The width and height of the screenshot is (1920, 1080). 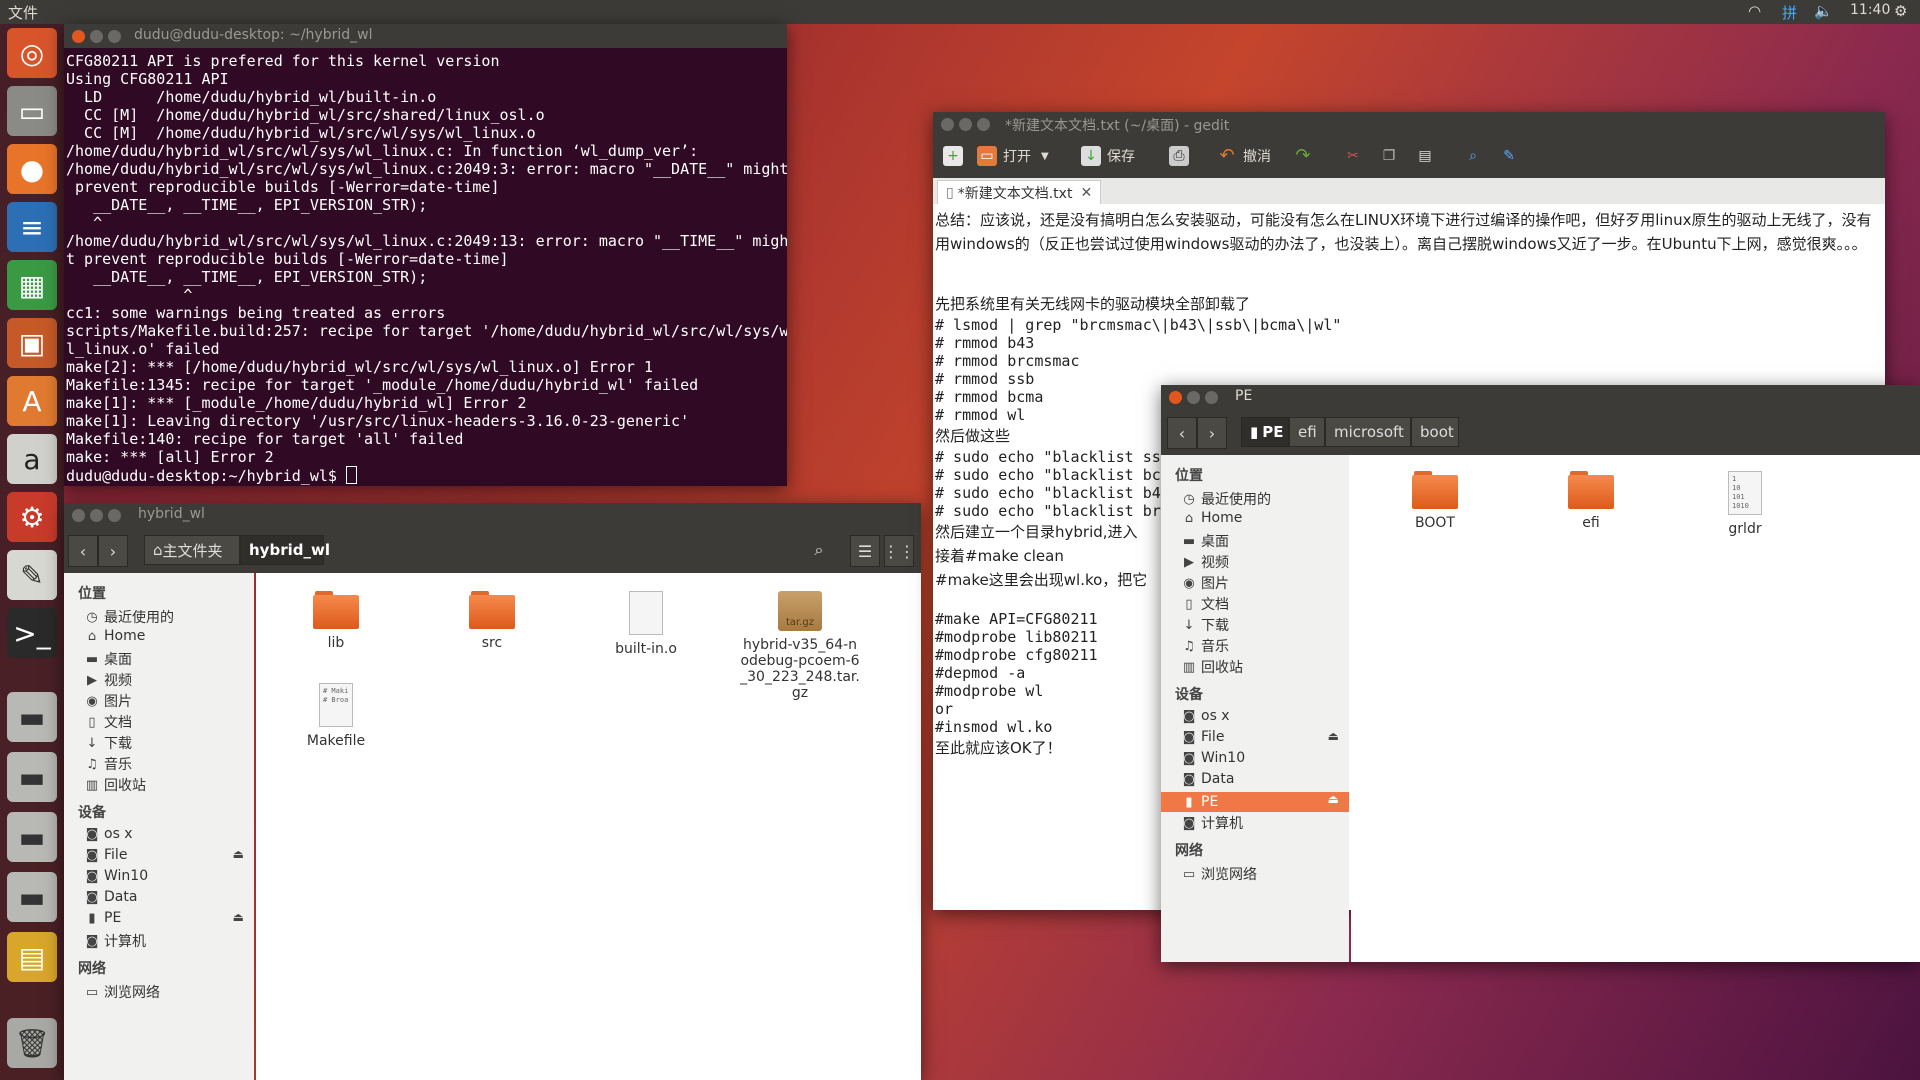 I want to click on file-item: lib, so click(x=336, y=621).